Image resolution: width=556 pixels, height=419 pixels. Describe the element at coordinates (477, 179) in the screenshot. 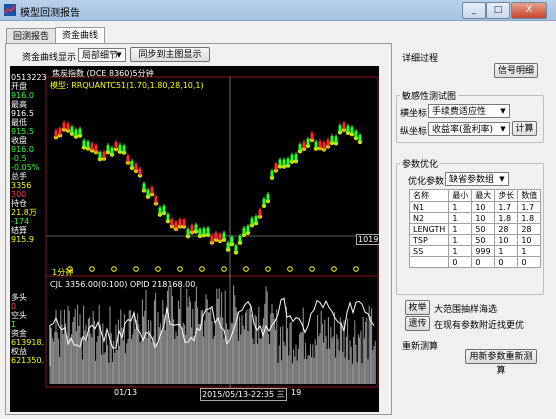

I see `opt-param-select: 缺省参数组 ▼` at that location.